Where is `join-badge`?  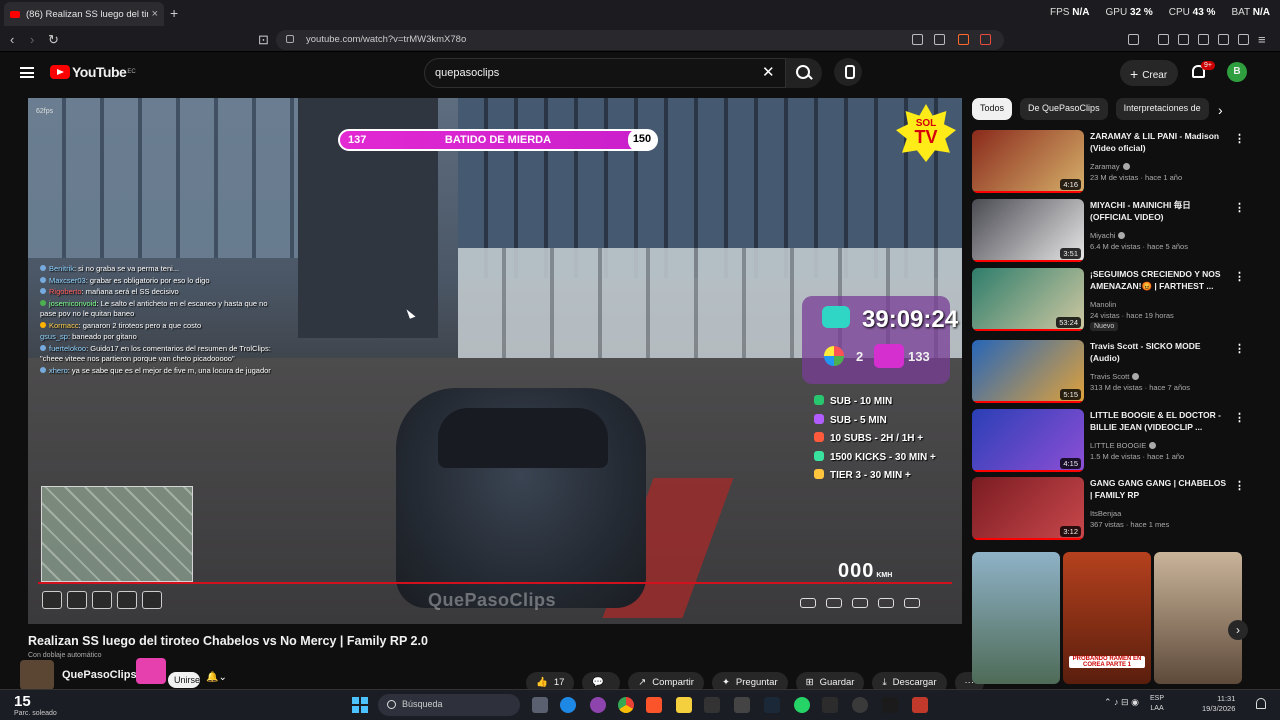
join-badge is located at coordinates (151, 671).